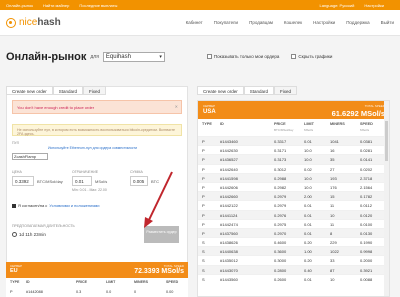 The width and height of the screenshot is (400, 297). What do you see at coordinates (82, 181) in the screenshot?
I see `limit-input: 0.01` at bounding box center [82, 181].